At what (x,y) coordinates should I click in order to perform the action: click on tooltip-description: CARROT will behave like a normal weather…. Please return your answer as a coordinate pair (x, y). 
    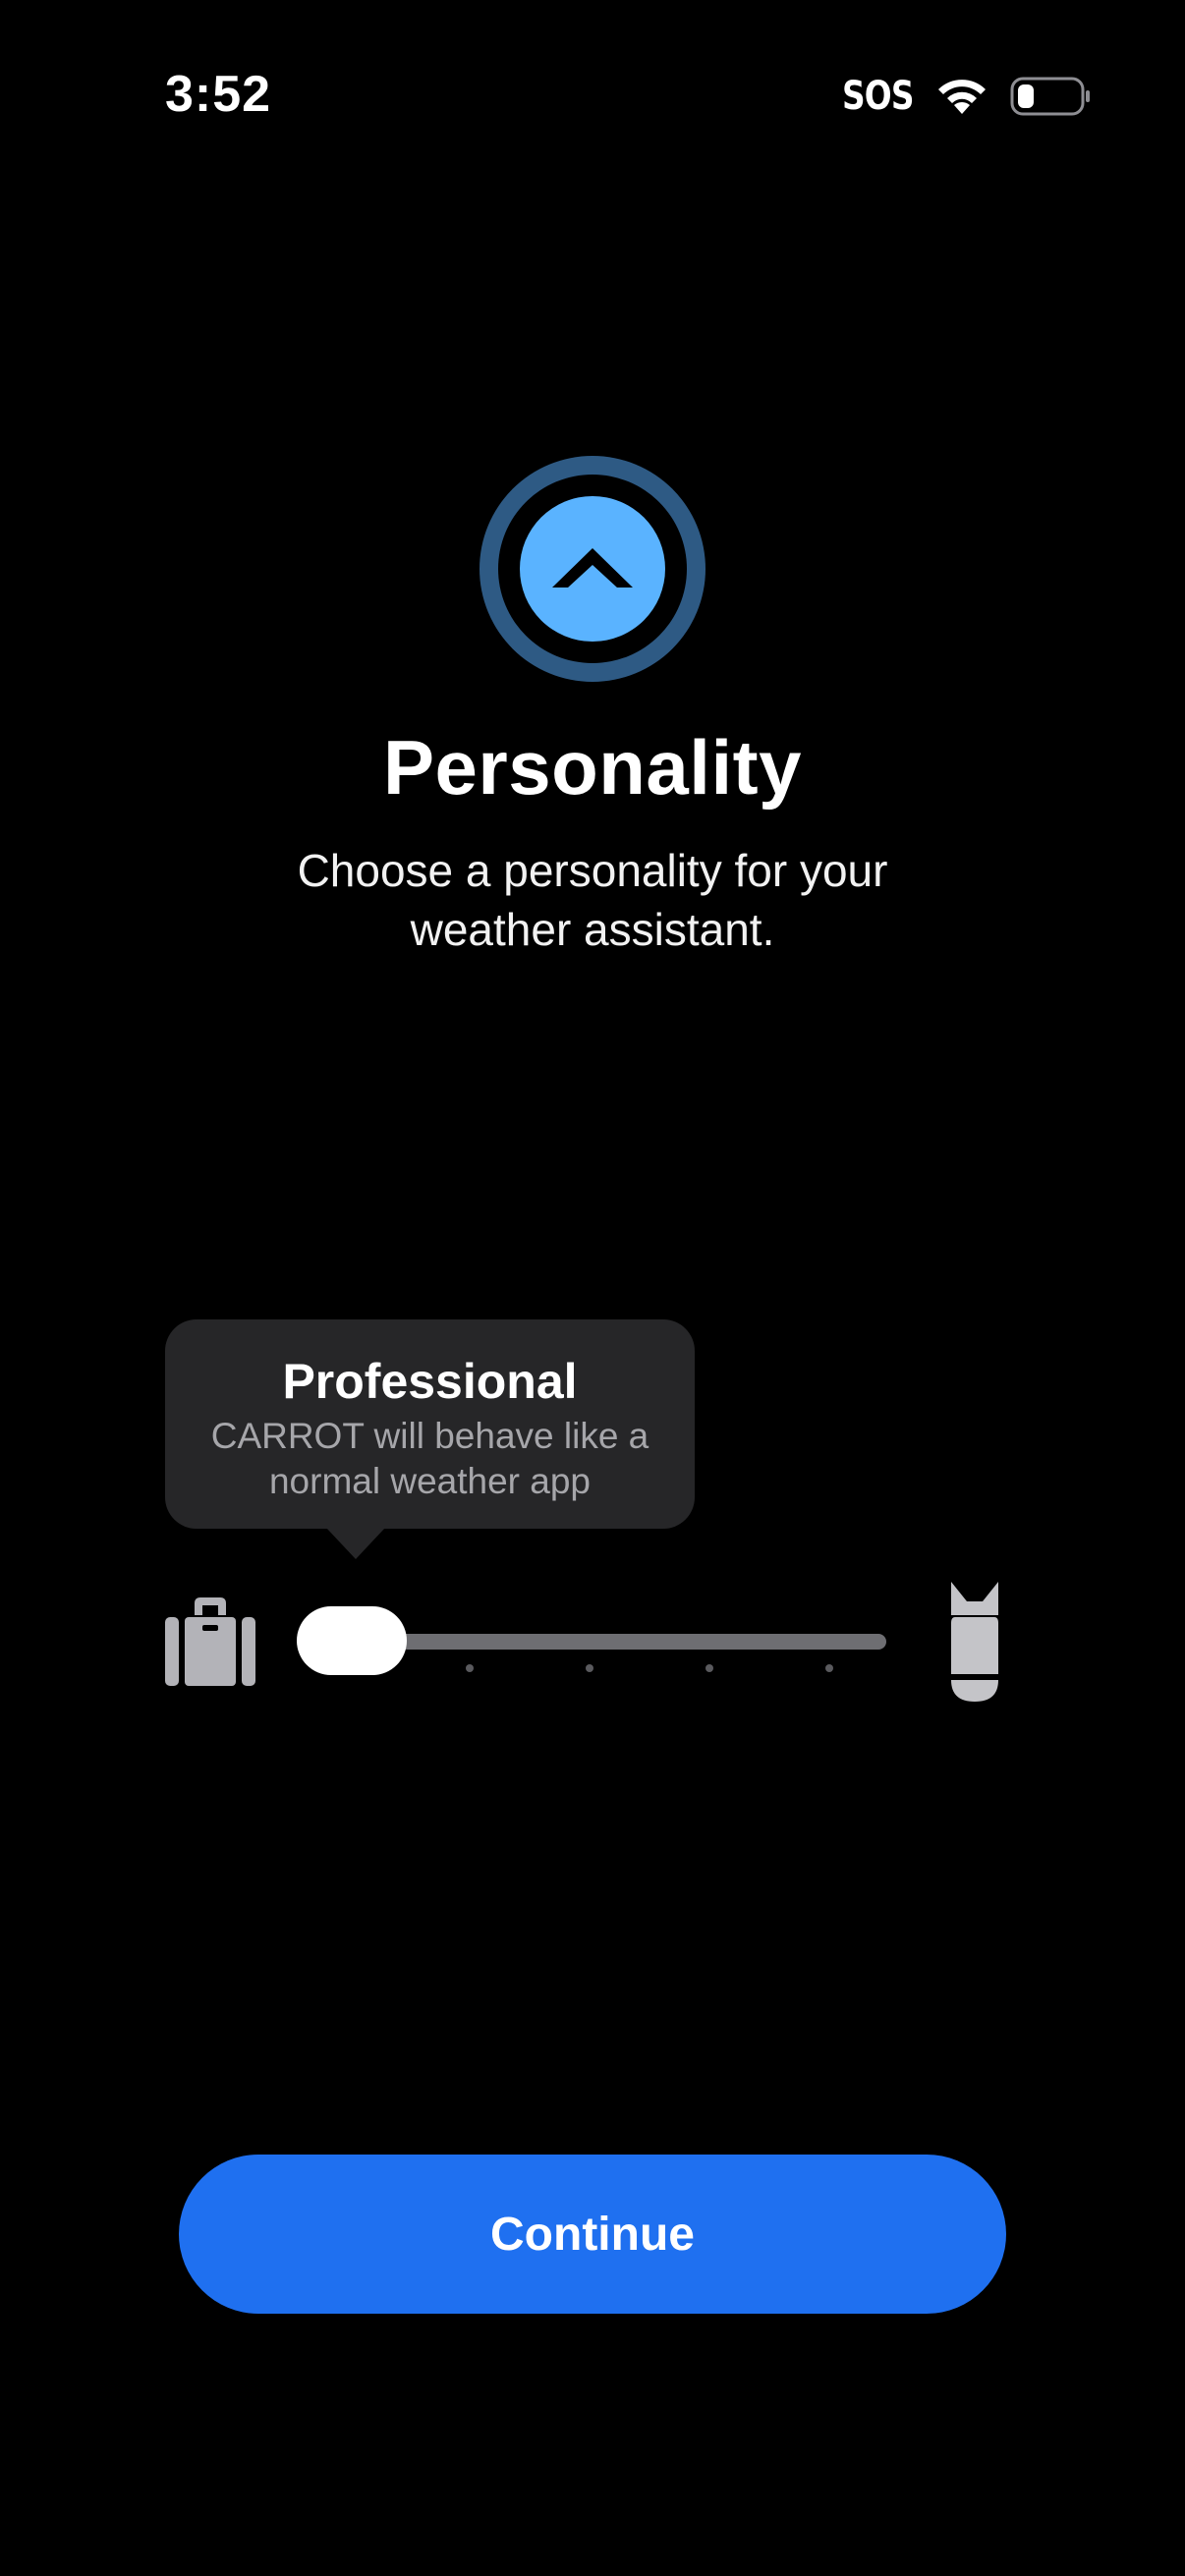
    Looking at the image, I should click on (430, 1458).